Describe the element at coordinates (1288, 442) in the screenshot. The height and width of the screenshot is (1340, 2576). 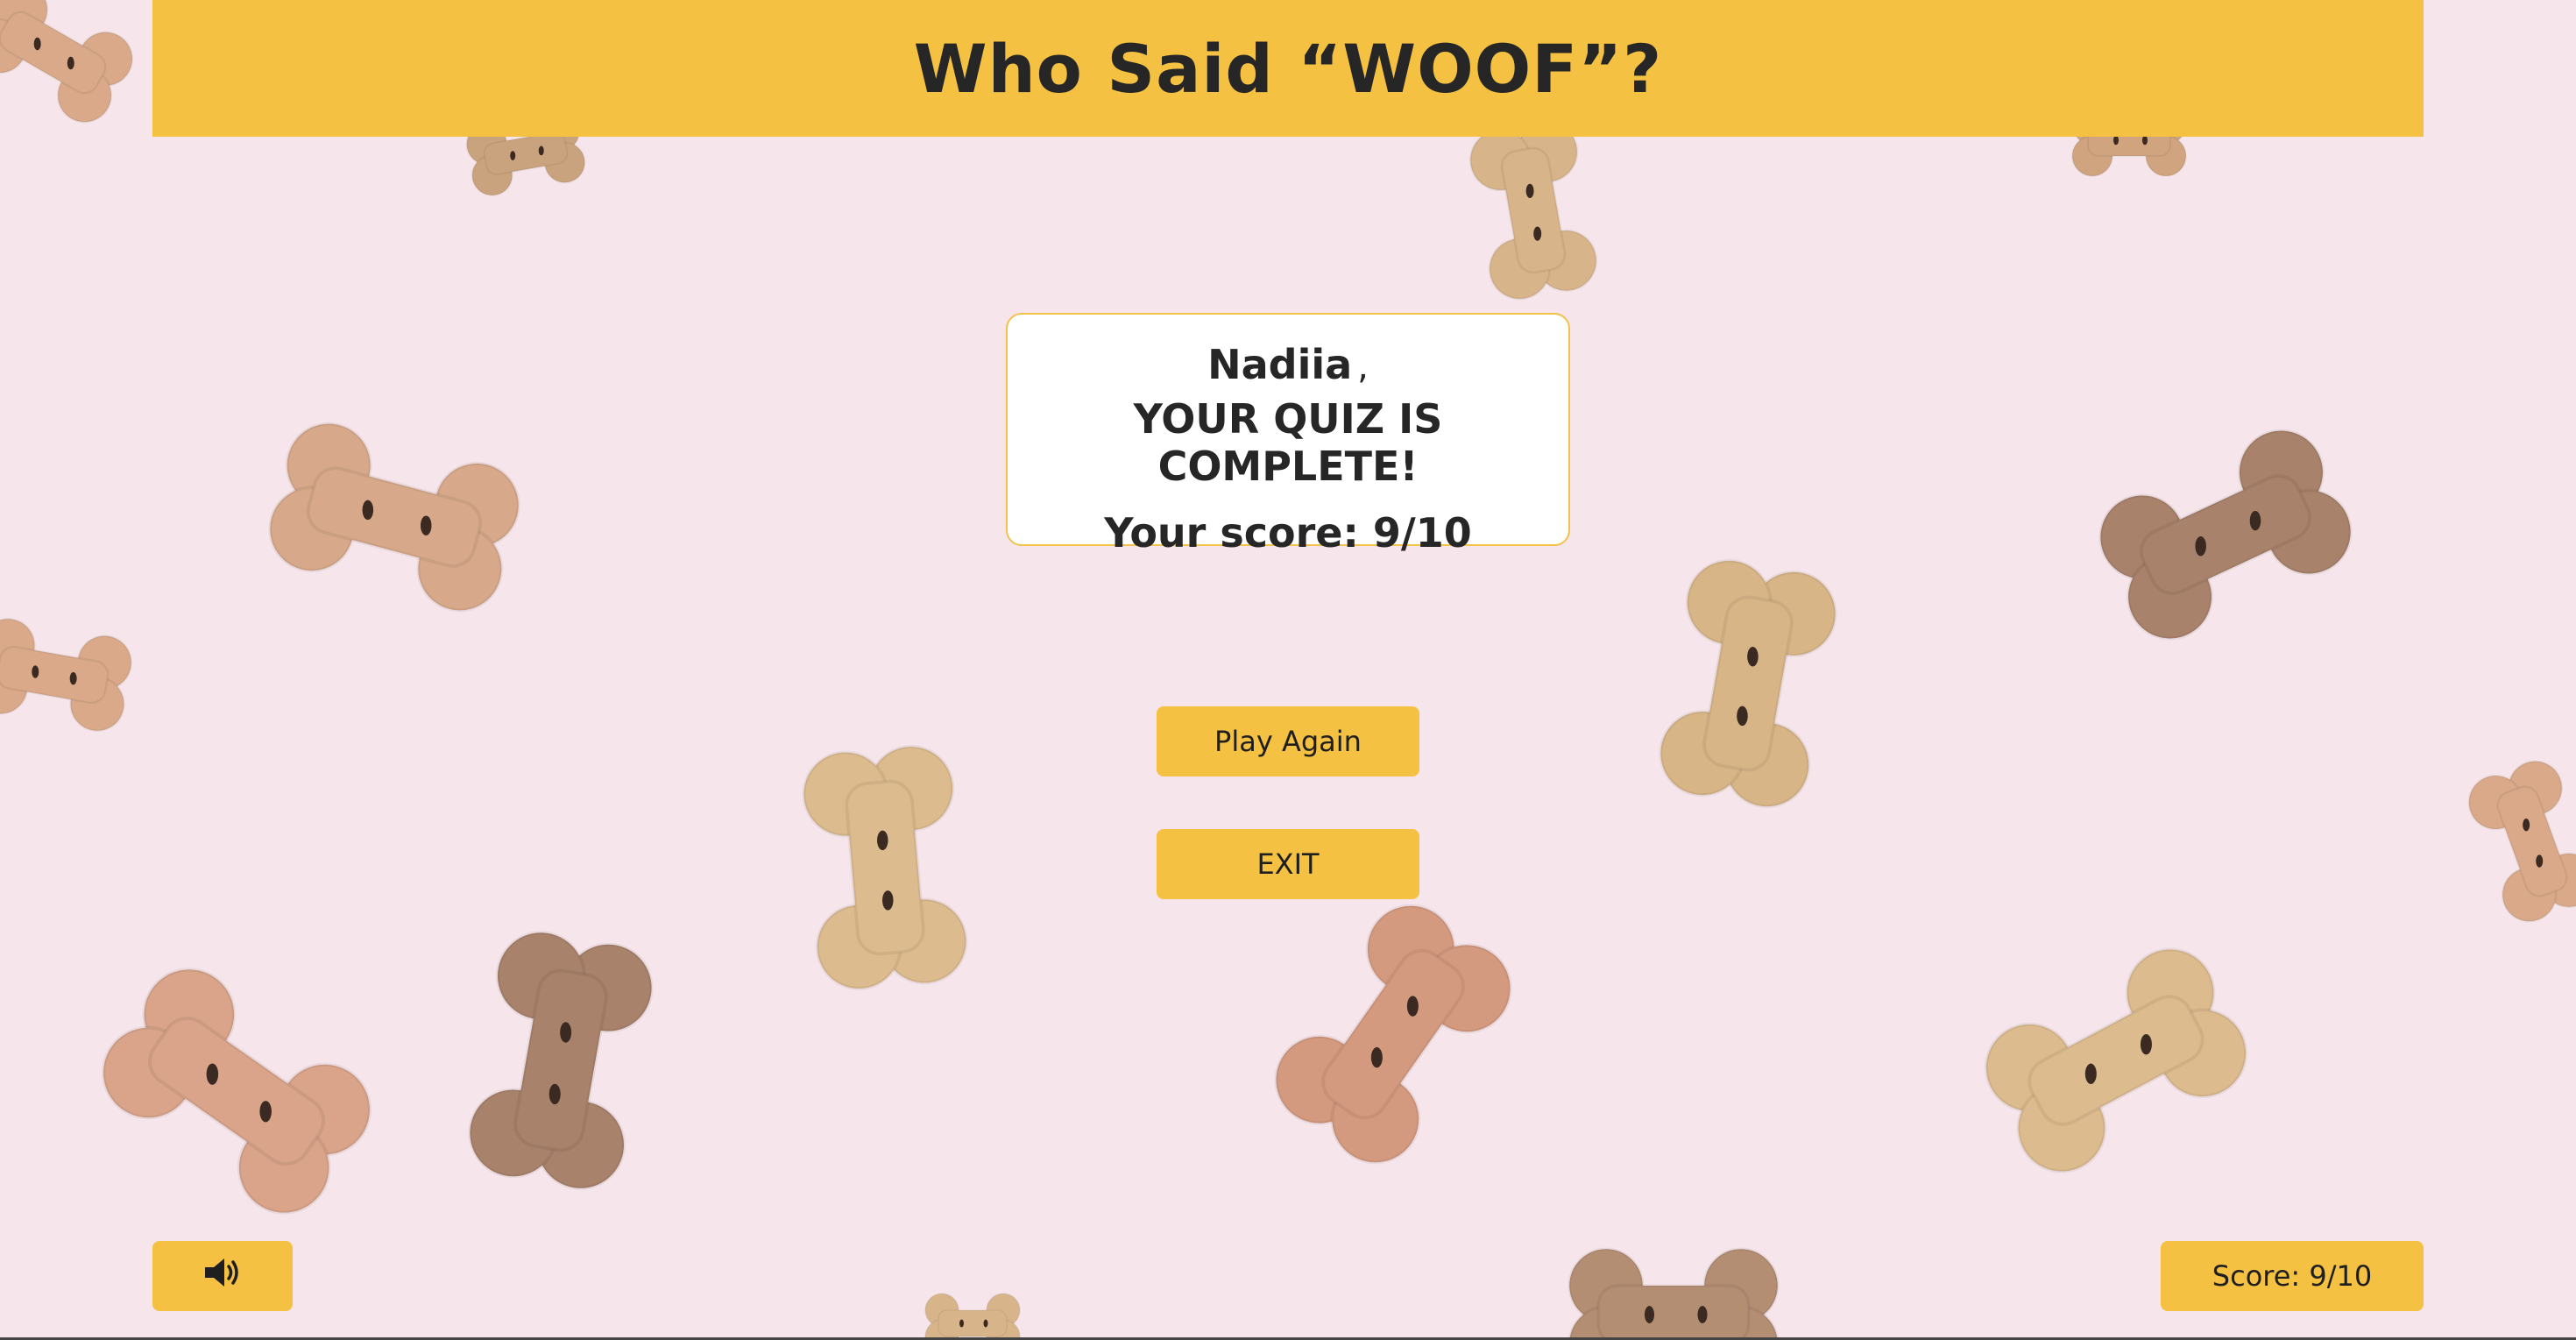
I see `quiz-complete-message: YOUR QUIZ IS COMPLETE!` at that location.